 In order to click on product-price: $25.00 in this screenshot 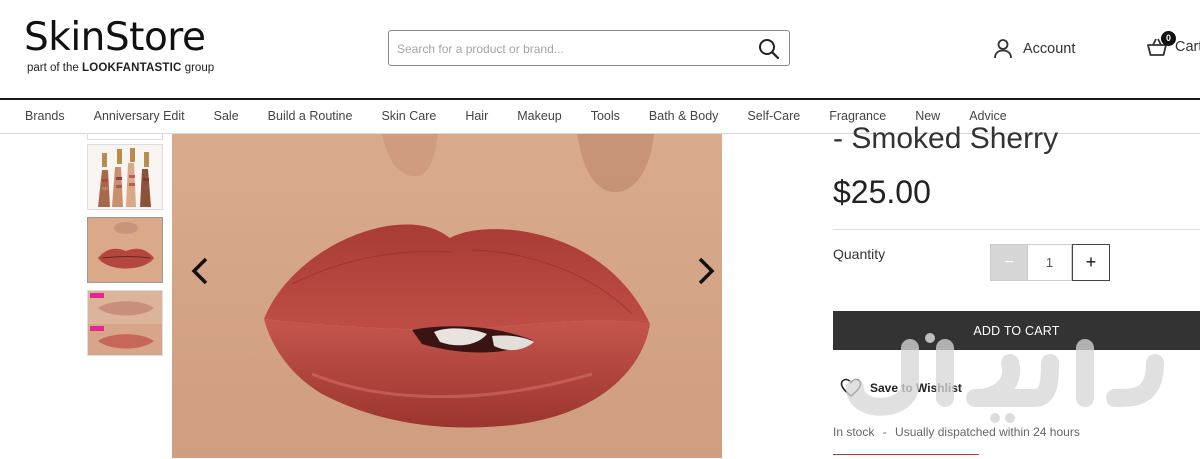, I will do `click(882, 192)`.